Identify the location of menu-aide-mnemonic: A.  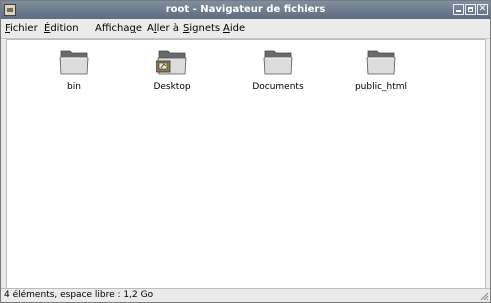
(226, 28).